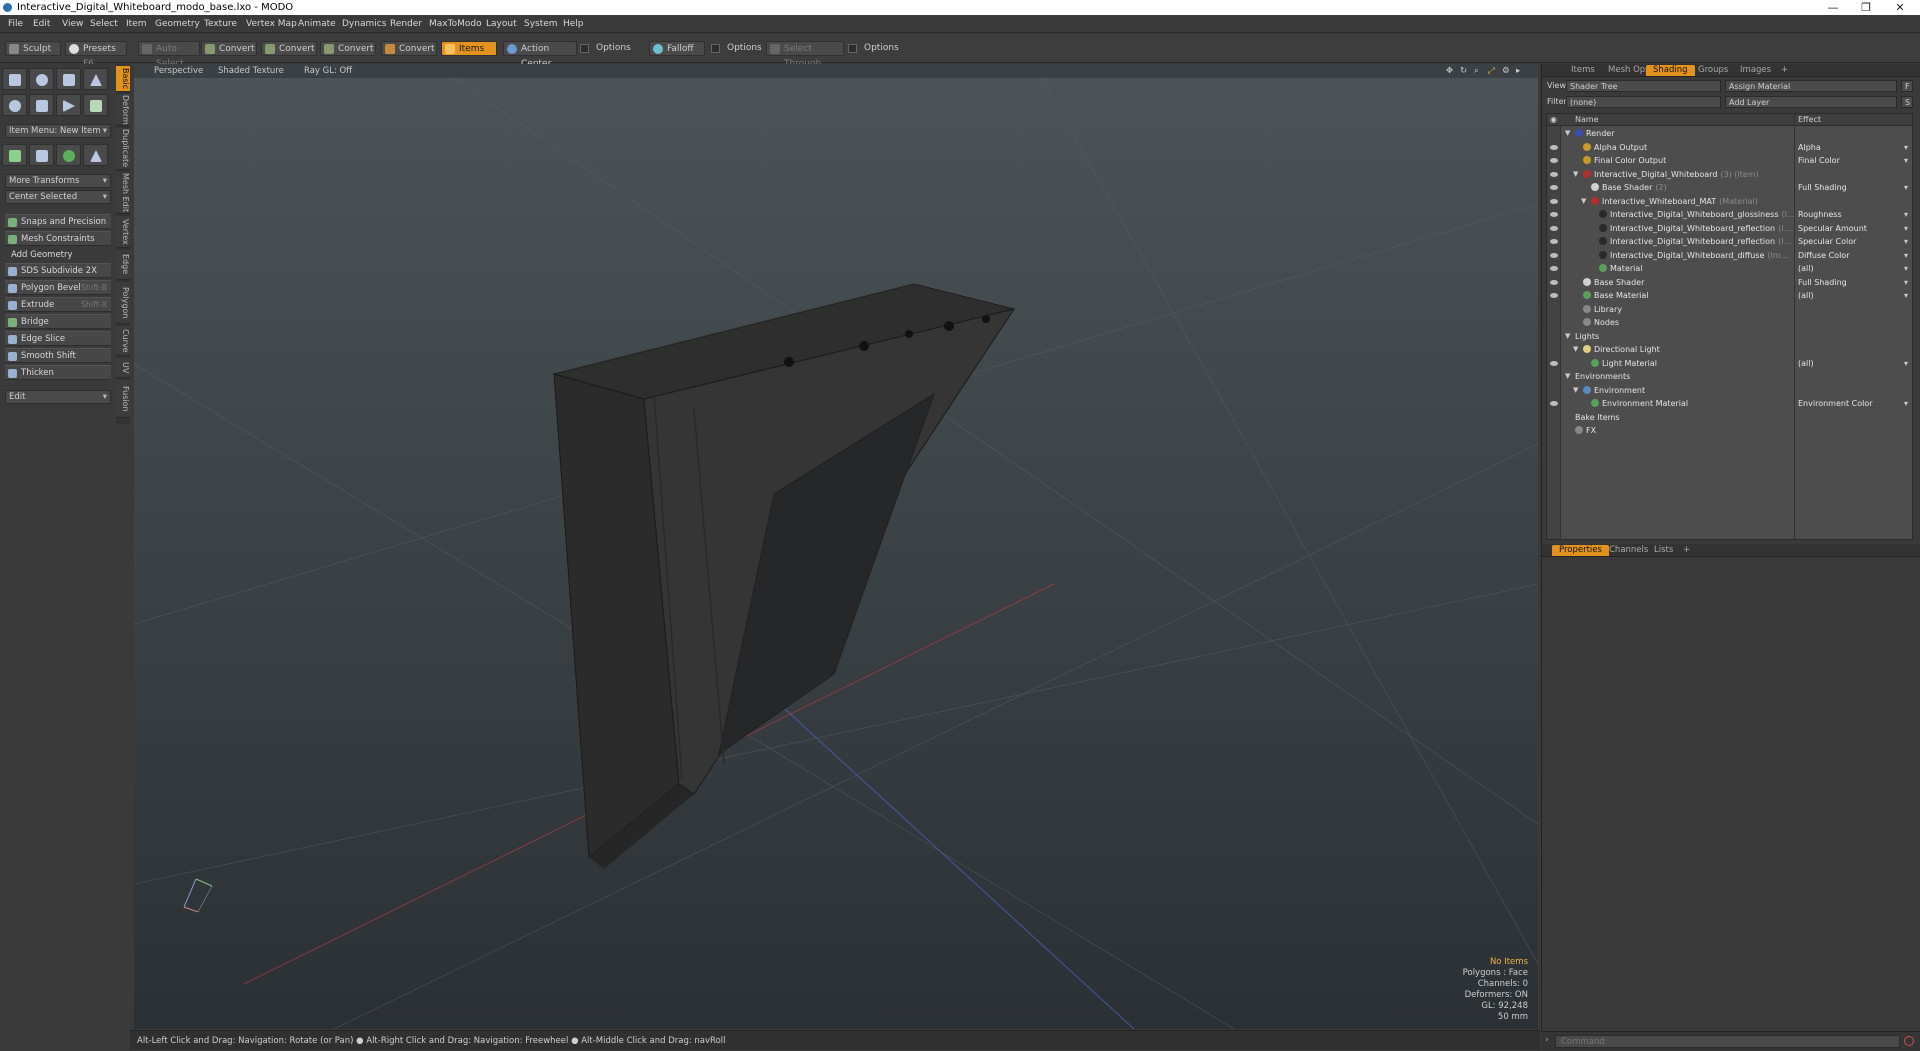 The image size is (1920, 1051). I want to click on shader-tree-row: Library, so click(1729, 310).